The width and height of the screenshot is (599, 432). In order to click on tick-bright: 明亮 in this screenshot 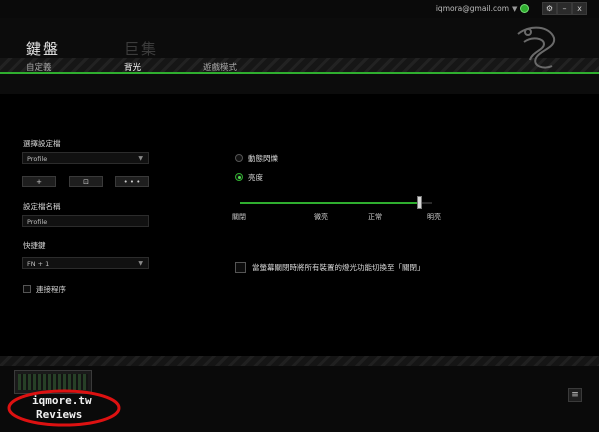, I will do `click(434, 217)`.